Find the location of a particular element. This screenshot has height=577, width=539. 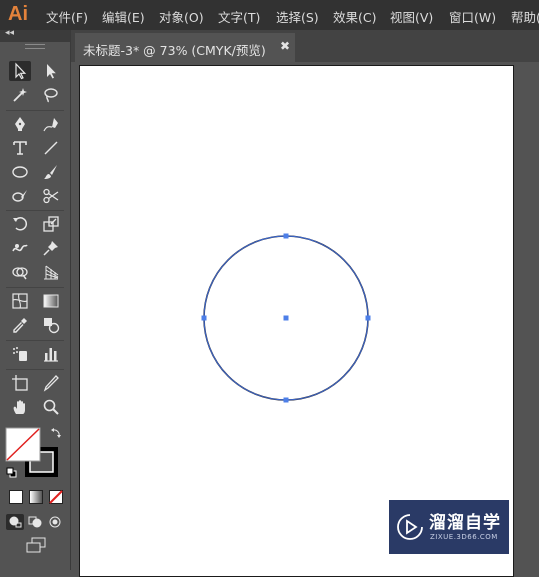

draw-normal-icon is located at coordinates (15, 522).